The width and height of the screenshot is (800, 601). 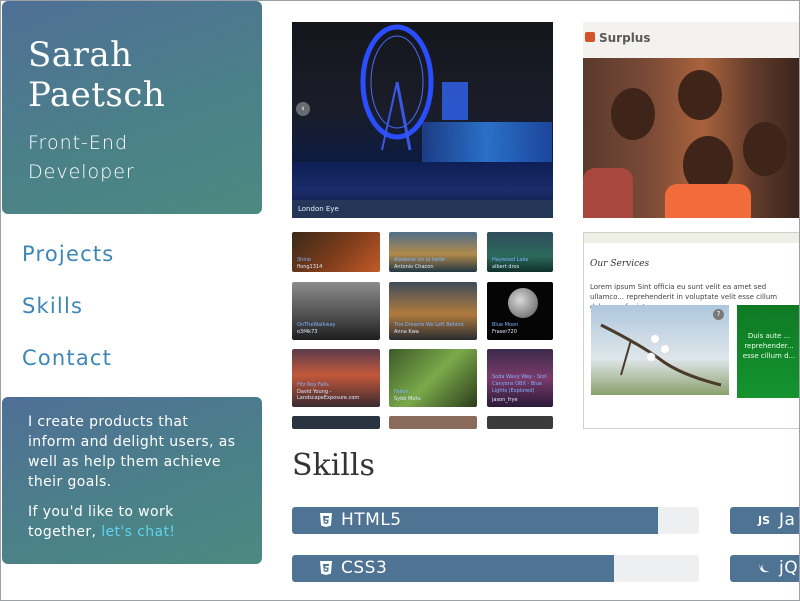 What do you see at coordinates (523, 303) in the screenshot?
I see `moon-image` at bounding box center [523, 303].